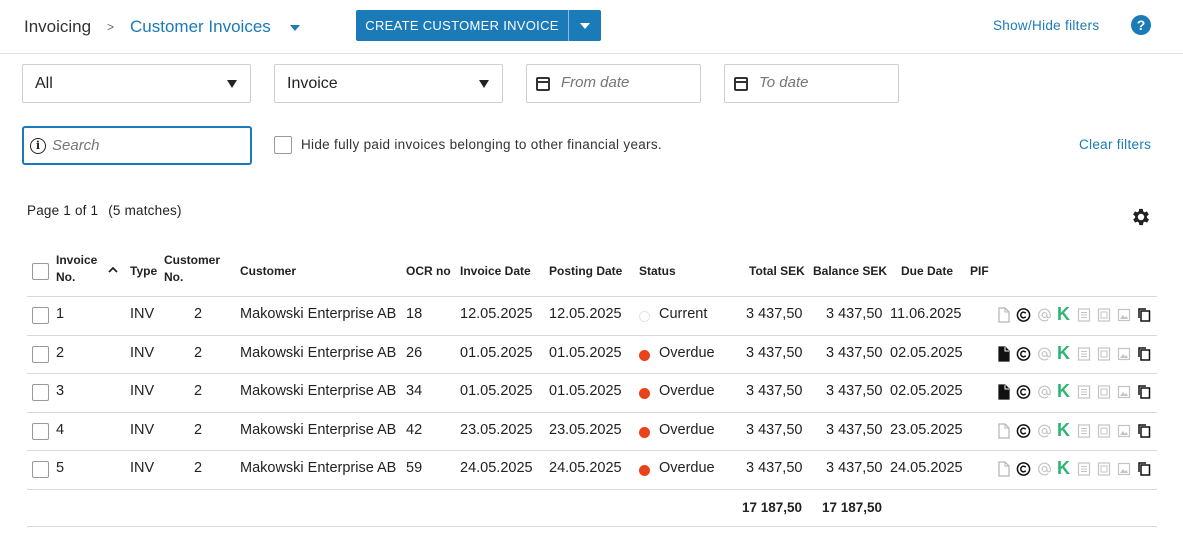  I want to click on from-date-field, so click(613, 83).